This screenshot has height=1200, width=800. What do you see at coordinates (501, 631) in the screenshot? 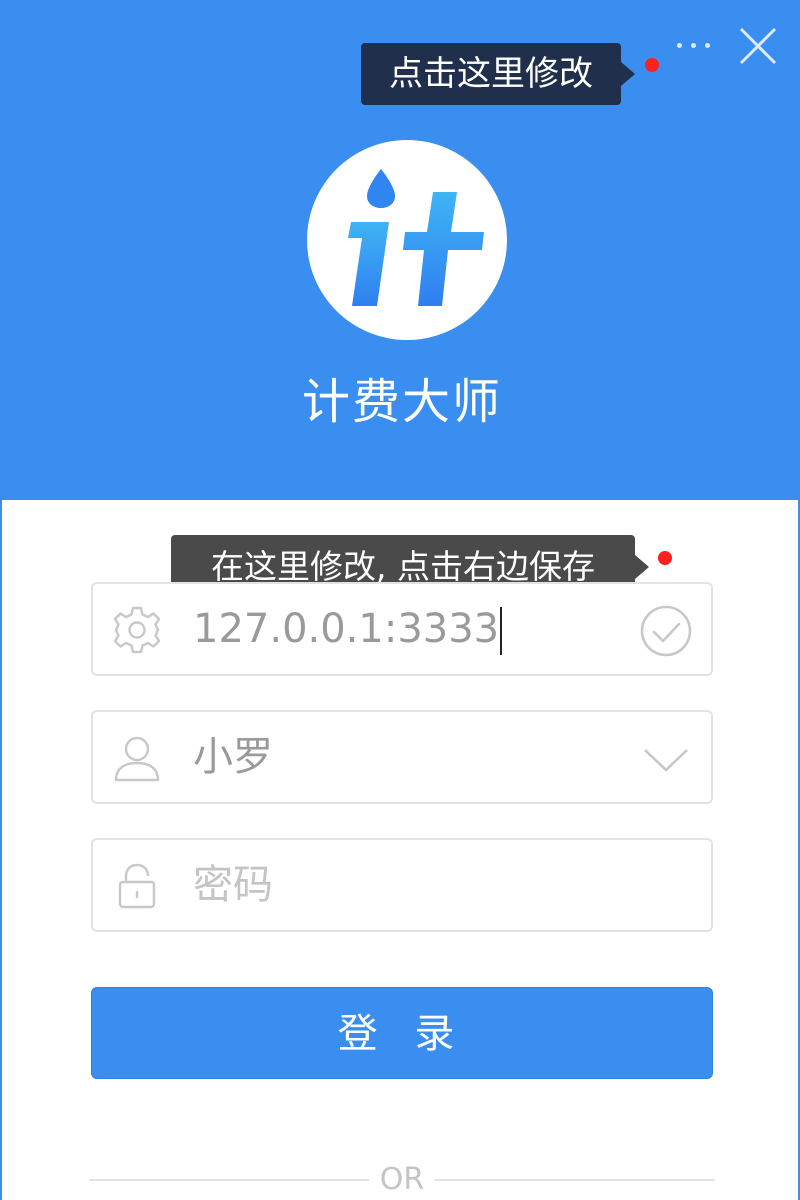
I see `text-caret` at bounding box center [501, 631].